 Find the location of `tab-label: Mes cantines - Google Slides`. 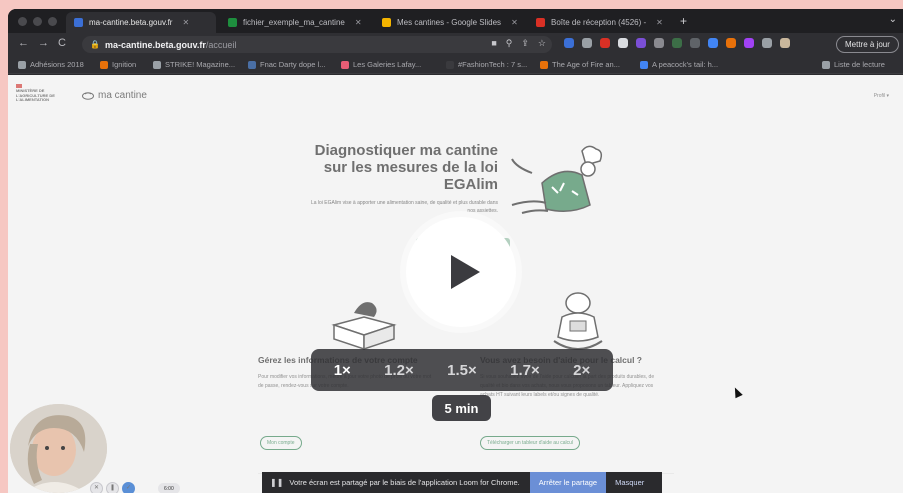

tab-label: Mes cantines - Google Slides is located at coordinates (449, 22).